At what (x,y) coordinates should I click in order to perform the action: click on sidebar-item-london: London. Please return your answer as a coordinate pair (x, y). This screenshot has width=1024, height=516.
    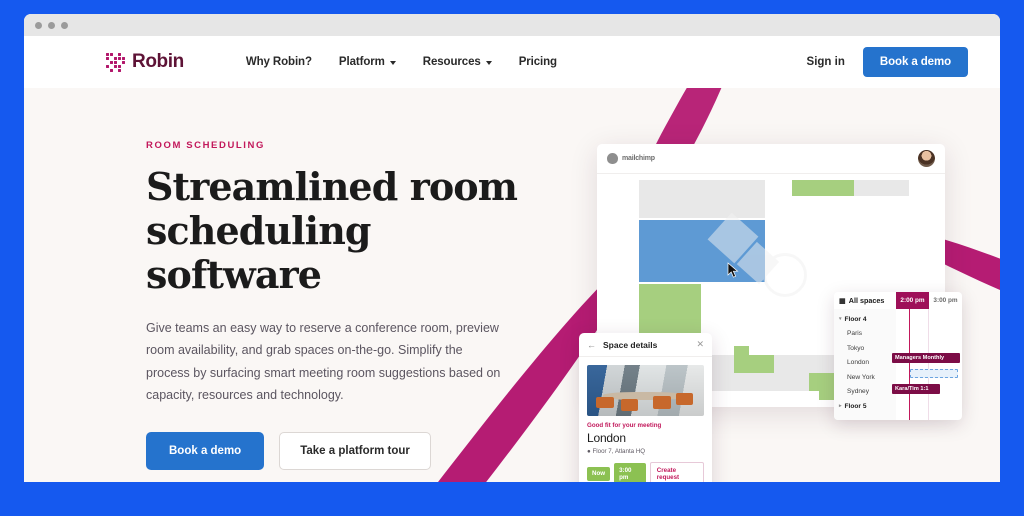
    Looking at the image, I should click on (865, 363).